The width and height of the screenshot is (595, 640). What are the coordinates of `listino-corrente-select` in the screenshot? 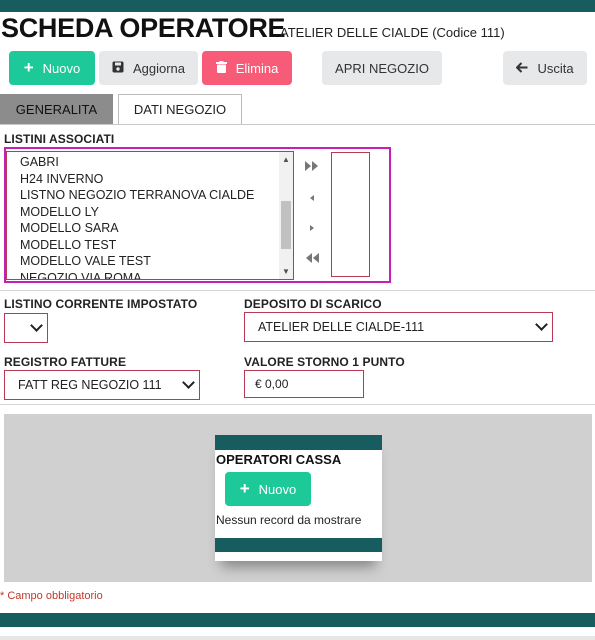 It's located at (26, 328).